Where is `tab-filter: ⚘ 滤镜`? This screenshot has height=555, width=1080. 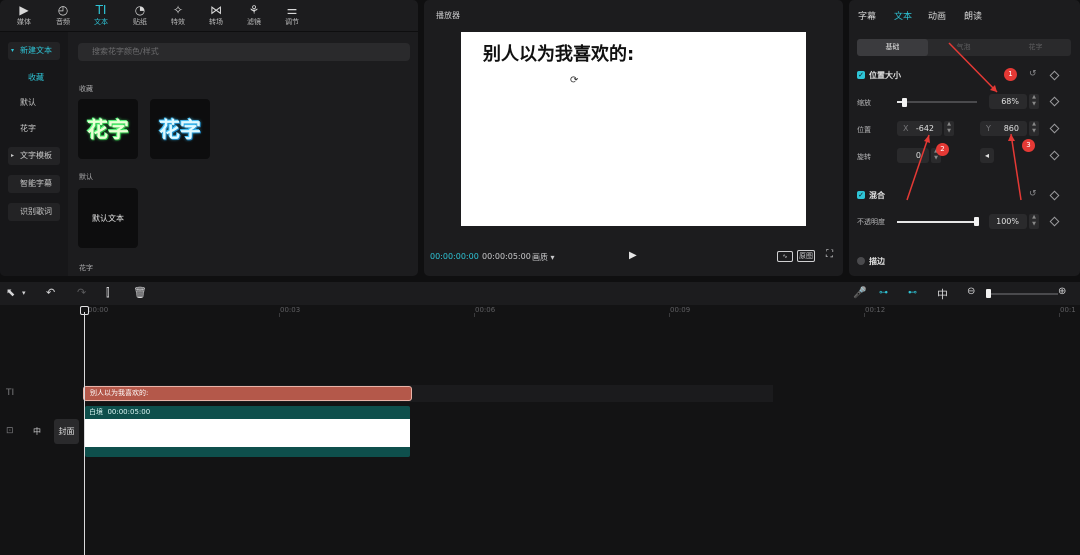
tab-filter: ⚘ 滤镜 is located at coordinates (254, 15).